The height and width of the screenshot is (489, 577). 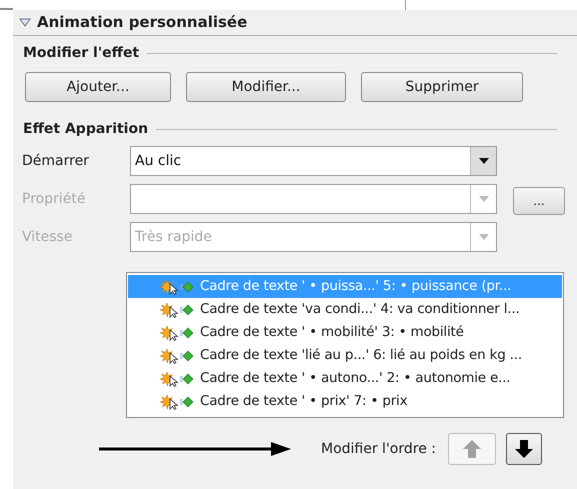 I want to click on animation-list-item: Cadre de texte ' • mobilité' 3: • mobilité, so click(x=345, y=332).